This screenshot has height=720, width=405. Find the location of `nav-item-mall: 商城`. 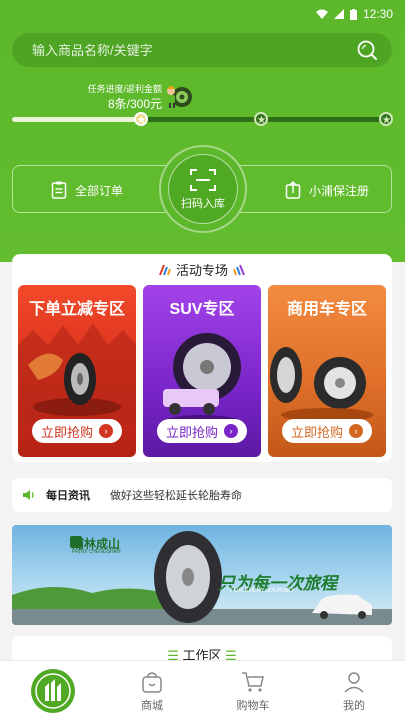

nav-item-mall: 商城 is located at coordinates (152, 690).